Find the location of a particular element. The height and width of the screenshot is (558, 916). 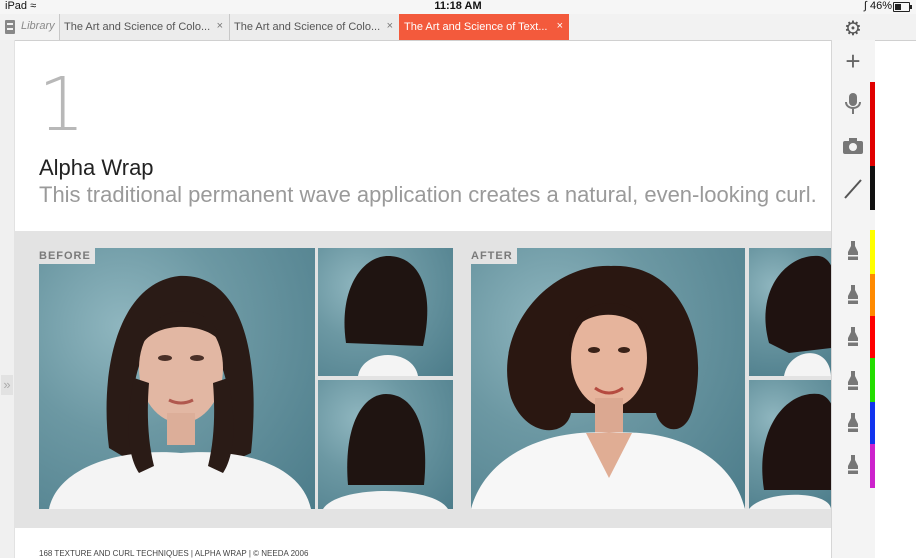

status-bar: iPad ≈ 11:18 AM ∫ 46% is located at coordinates (458, 7).